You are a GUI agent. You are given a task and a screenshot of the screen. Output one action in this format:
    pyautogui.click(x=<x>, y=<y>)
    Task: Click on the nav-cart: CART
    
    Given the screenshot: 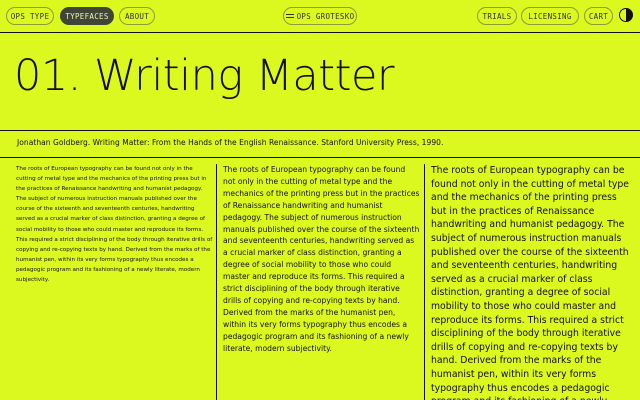 What is the action you would take?
    pyautogui.click(x=598, y=16)
    